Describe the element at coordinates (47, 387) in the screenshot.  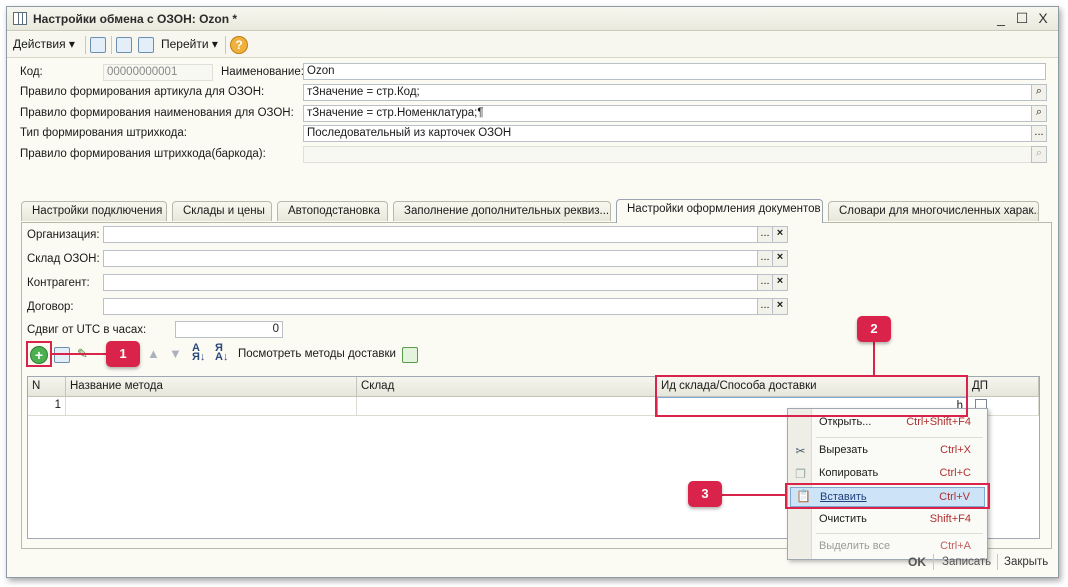
I see `column-header-n: N` at that location.